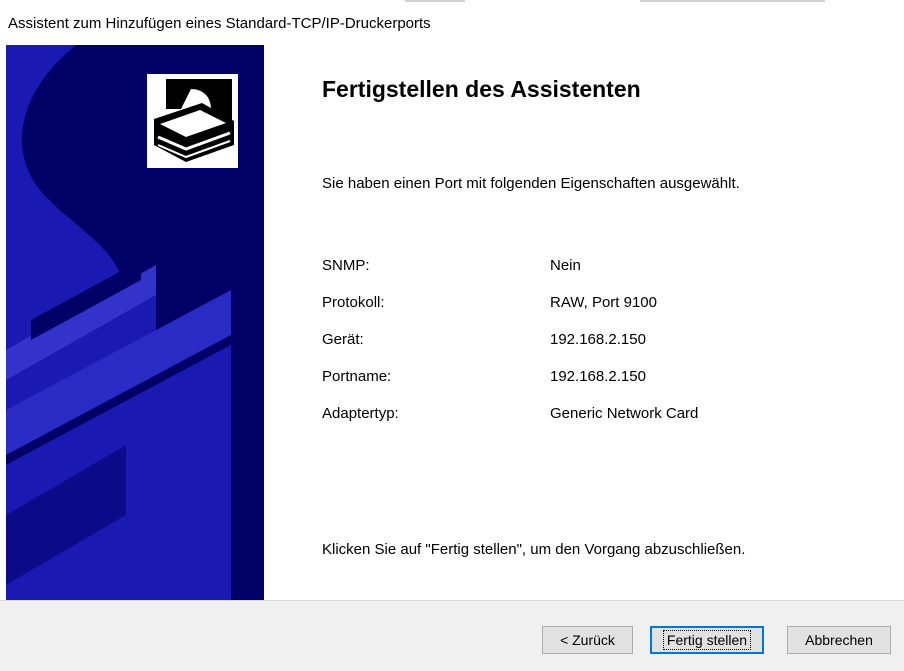 Image resolution: width=904 pixels, height=671 pixels. What do you see at coordinates (481, 89) in the screenshot?
I see `page-heading: Fertigstellen des Assistenten` at bounding box center [481, 89].